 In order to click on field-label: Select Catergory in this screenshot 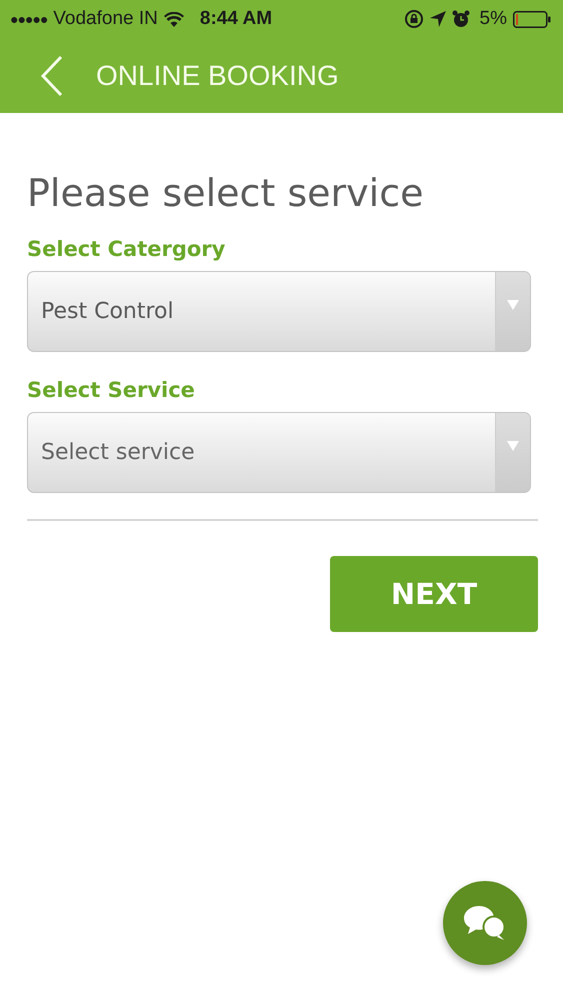, I will do `click(126, 249)`.